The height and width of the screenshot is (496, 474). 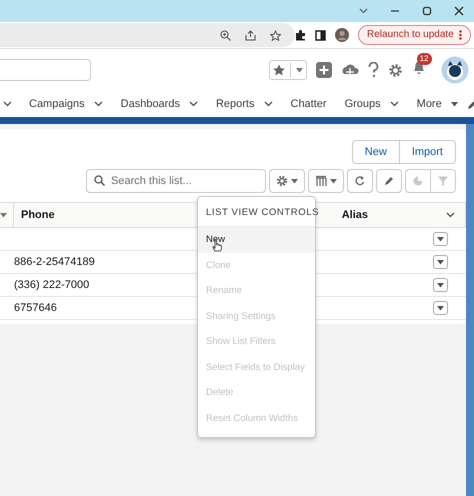 I want to click on share-icon, so click(x=250, y=35).